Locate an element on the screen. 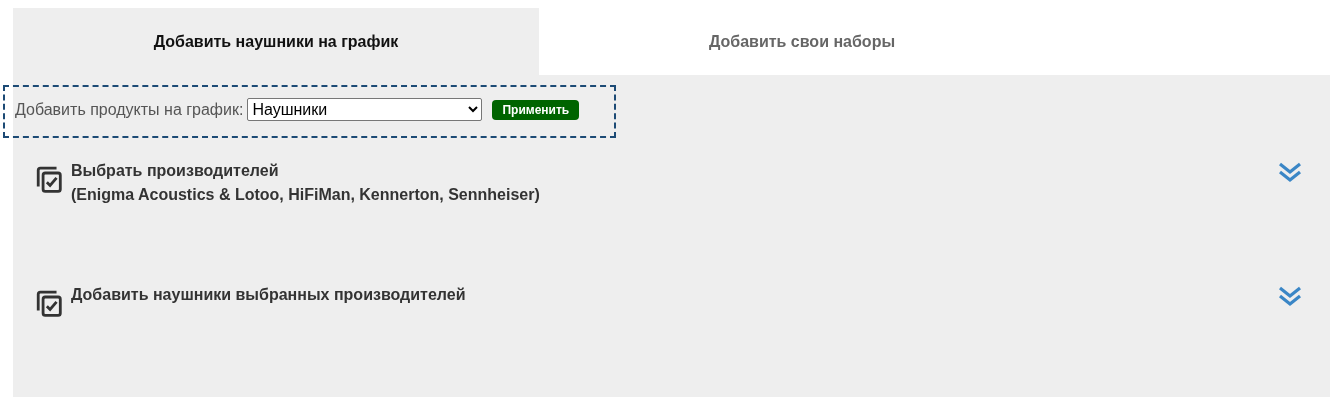  section-title: Выбрать производителей is located at coordinates (175, 171).